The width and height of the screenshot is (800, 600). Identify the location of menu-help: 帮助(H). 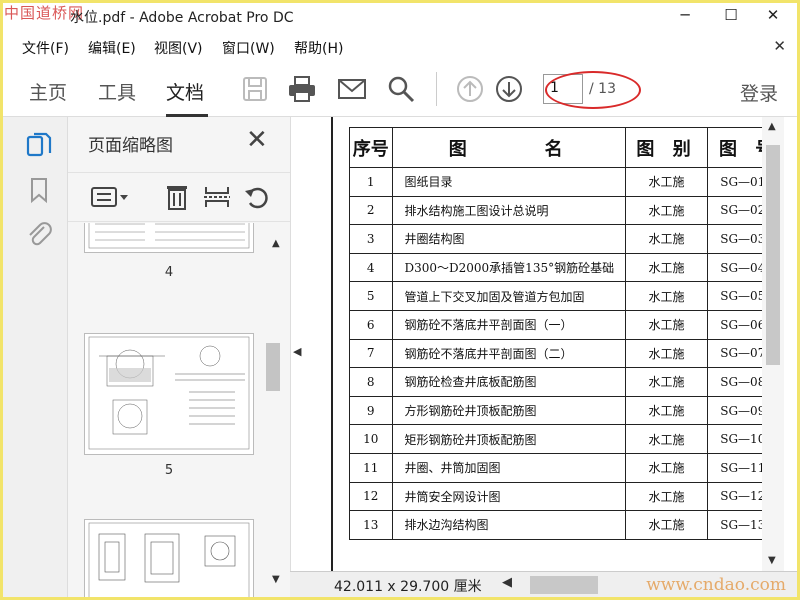
(318, 48).